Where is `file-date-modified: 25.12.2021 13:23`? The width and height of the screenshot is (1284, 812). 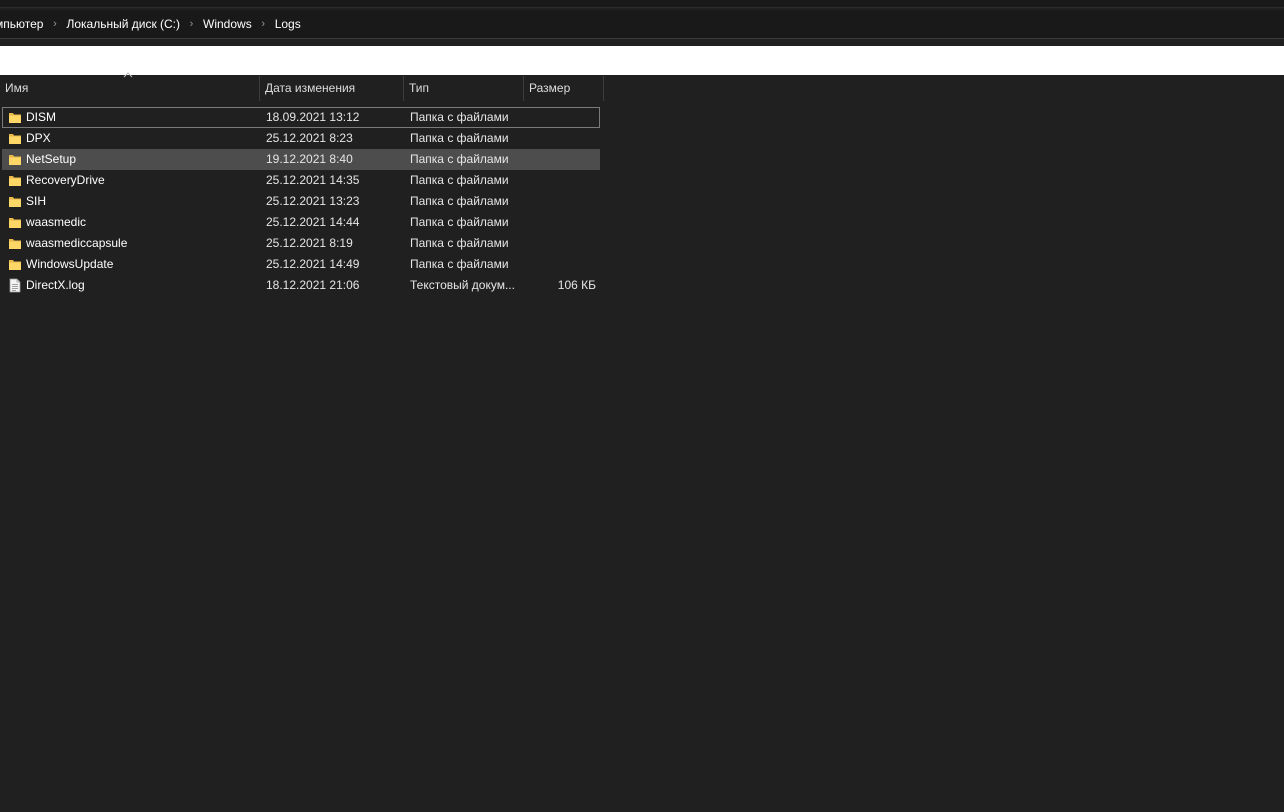 file-date-modified: 25.12.2021 13:23 is located at coordinates (313, 201).